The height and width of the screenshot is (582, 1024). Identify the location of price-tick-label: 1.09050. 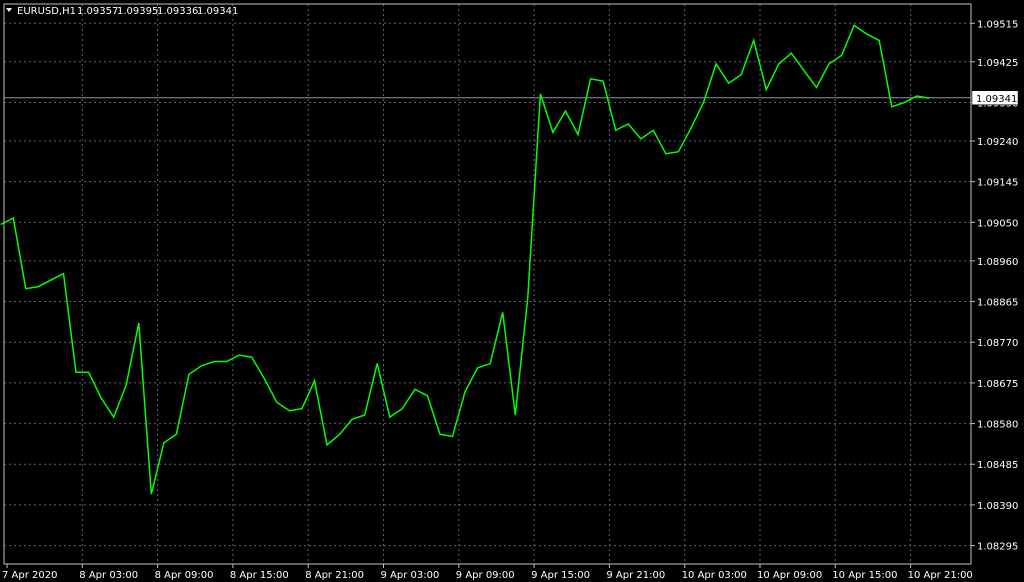
(997, 223).